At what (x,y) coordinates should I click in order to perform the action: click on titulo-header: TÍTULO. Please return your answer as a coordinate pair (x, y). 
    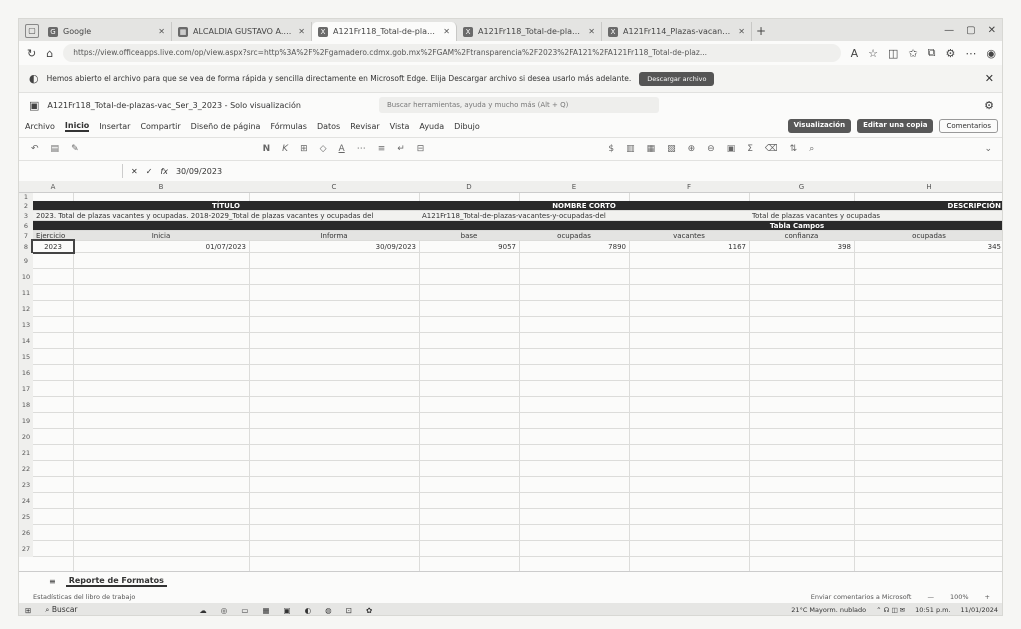
    Looking at the image, I should click on (226, 205).